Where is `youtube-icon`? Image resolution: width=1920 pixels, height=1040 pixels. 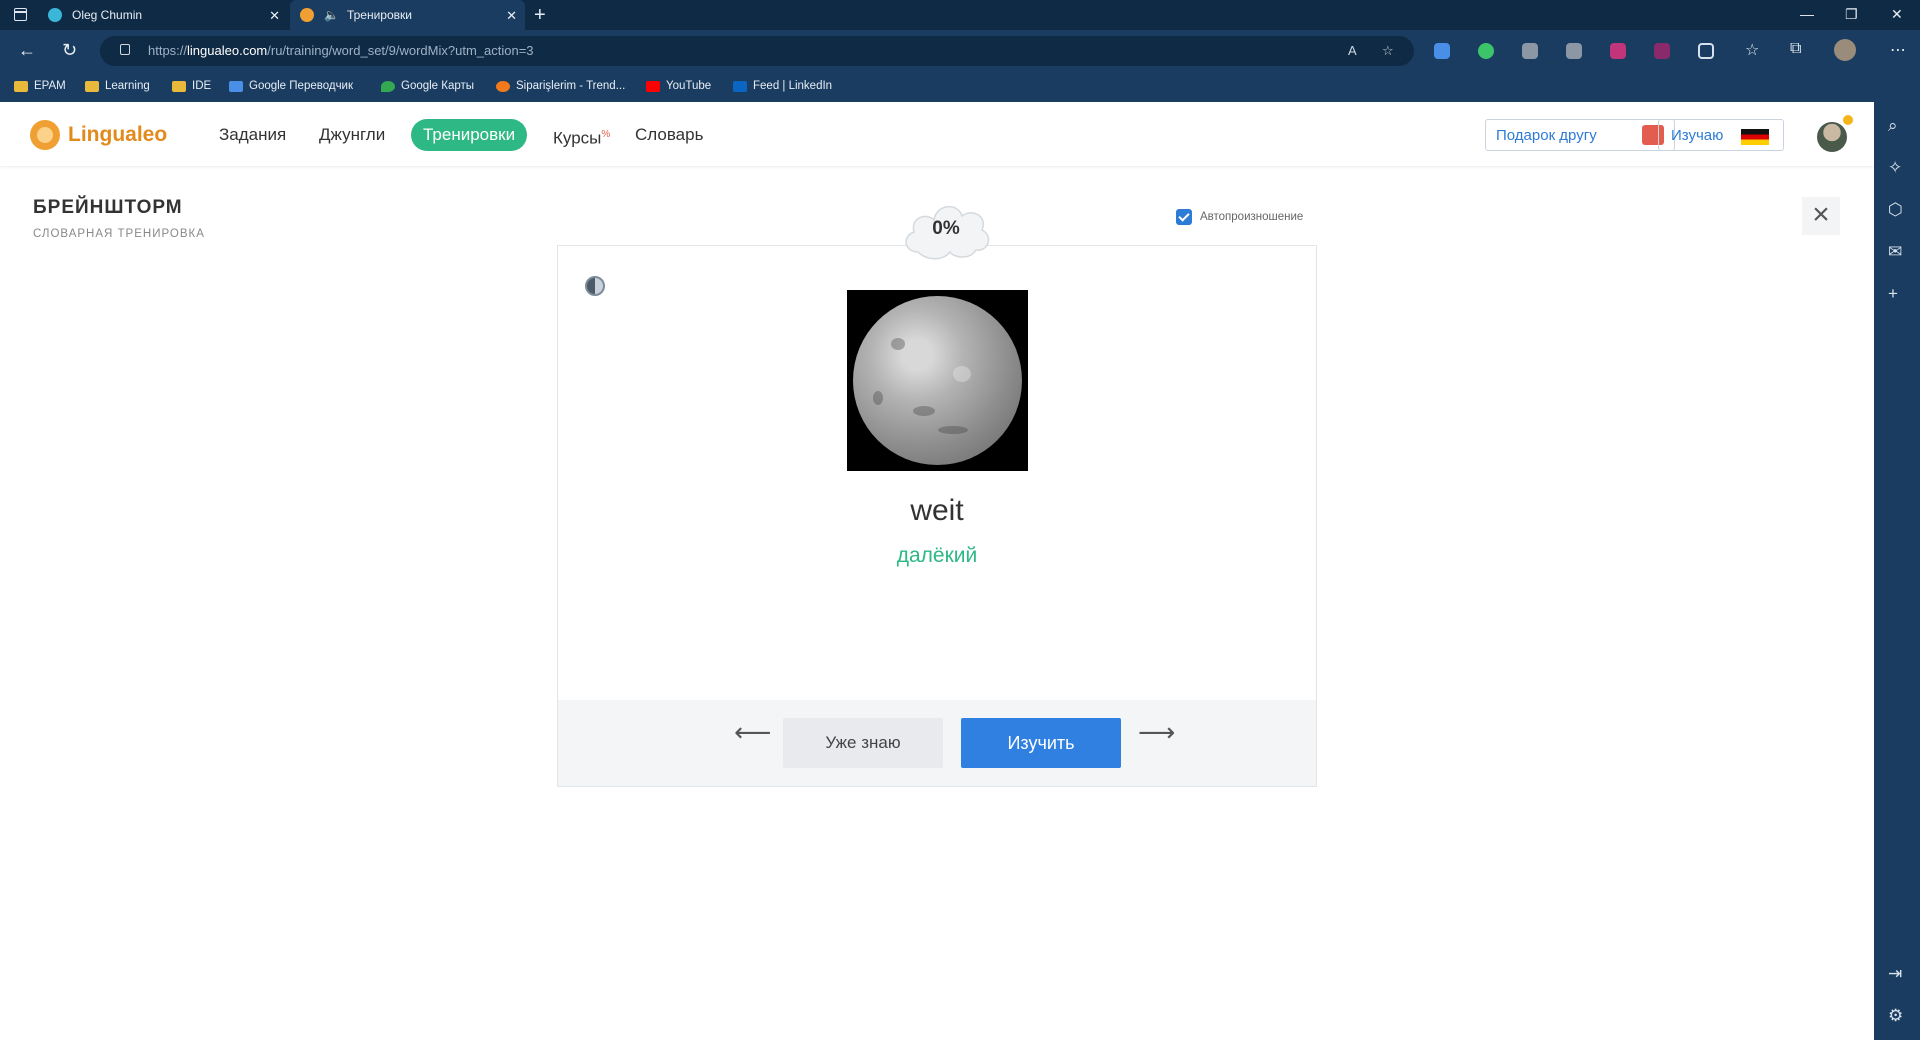 youtube-icon is located at coordinates (653, 86).